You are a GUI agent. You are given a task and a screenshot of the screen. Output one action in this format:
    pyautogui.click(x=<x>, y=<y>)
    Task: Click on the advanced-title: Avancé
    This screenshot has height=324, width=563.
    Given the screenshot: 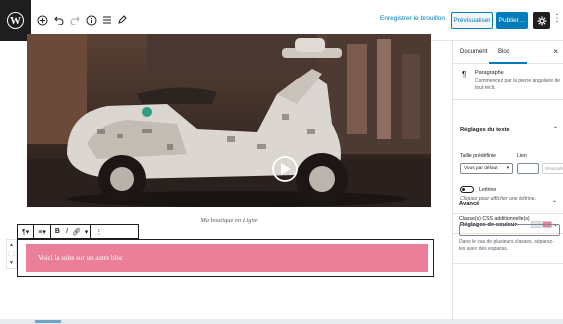 What is the action you would take?
    pyautogui.click(x=469, y=204)
    